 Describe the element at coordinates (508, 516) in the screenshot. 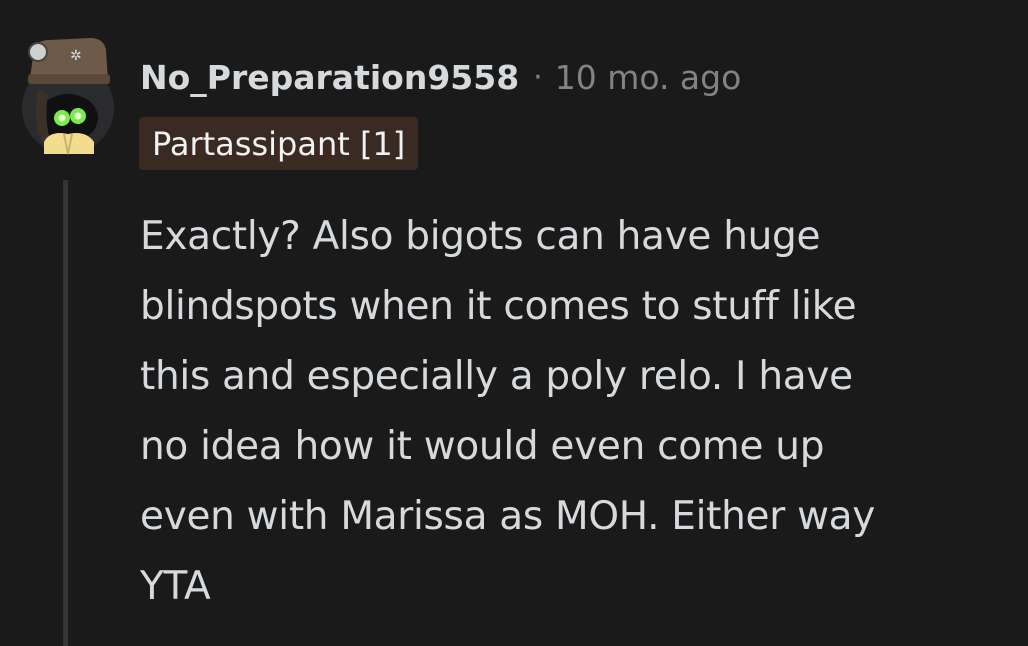

I see `comment-body-line: even with Marissa as MOH. Either way` at that location.